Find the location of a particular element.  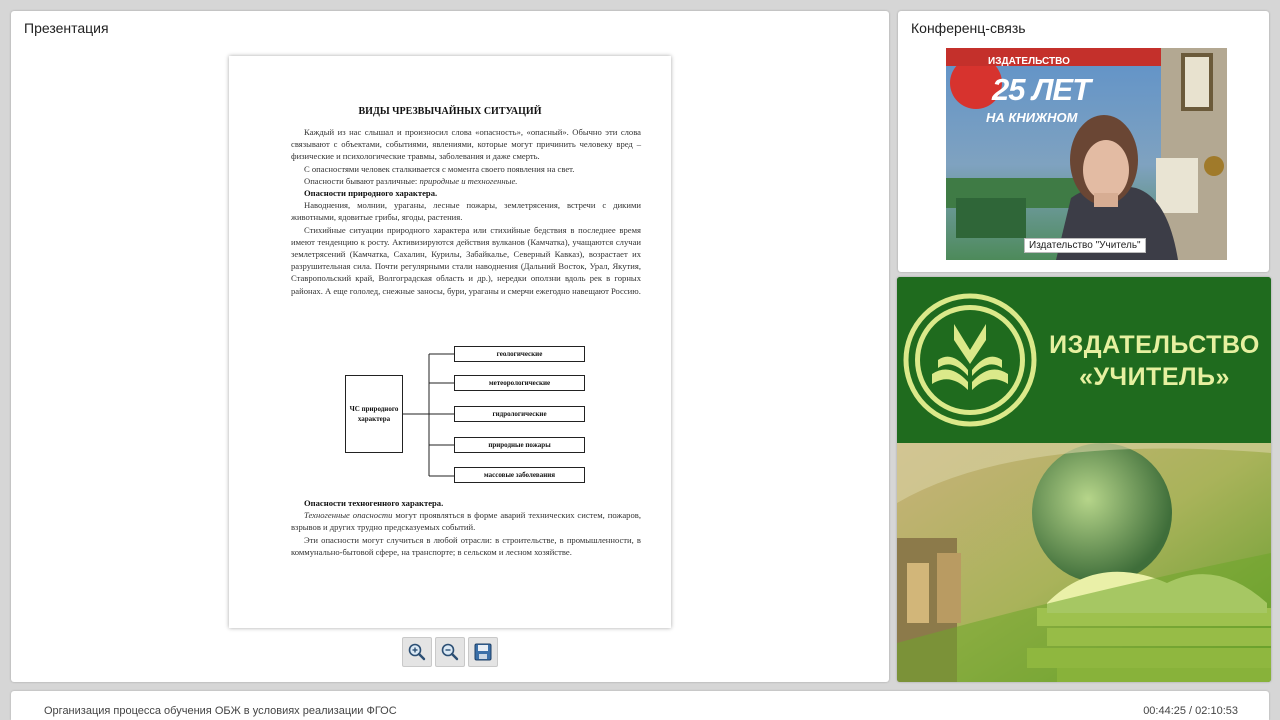

books-globe-image is located at coordinates (1084, 562).